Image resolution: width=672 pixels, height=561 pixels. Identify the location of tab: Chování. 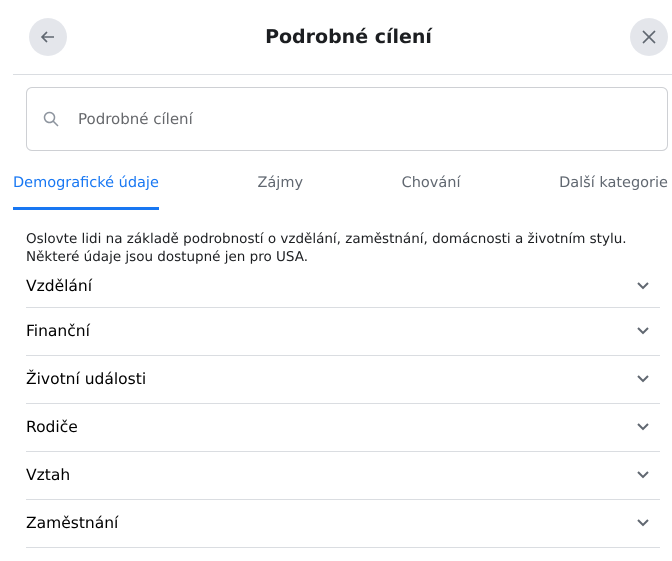
(431, 187).